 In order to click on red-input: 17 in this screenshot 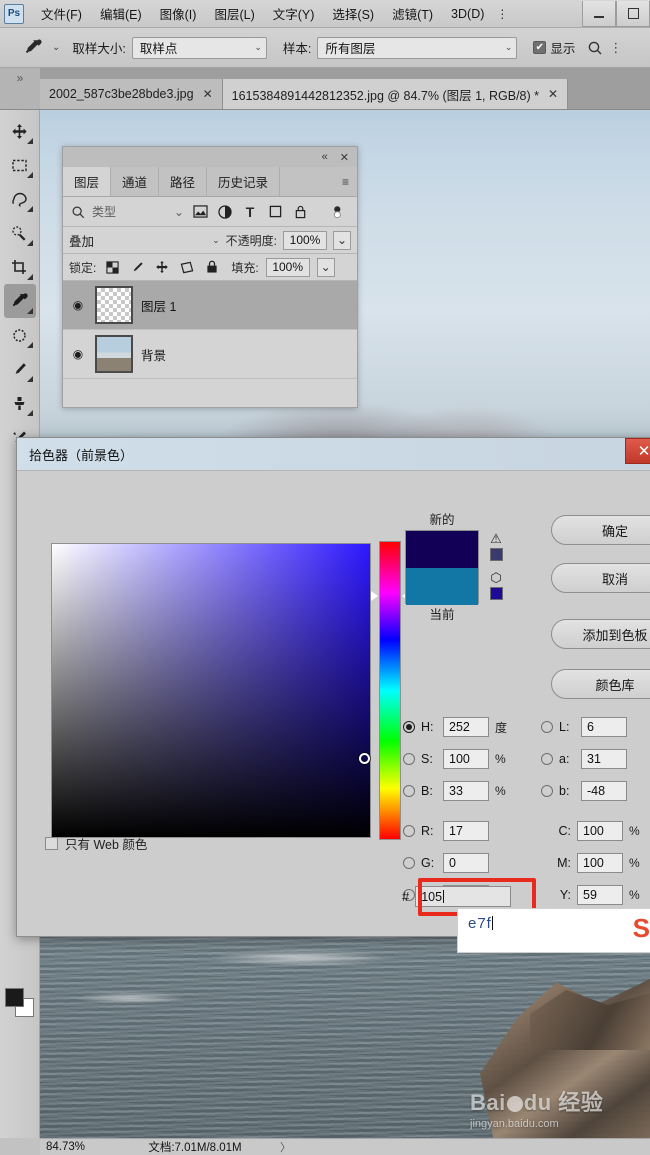, I will do `click(466, 831)`.